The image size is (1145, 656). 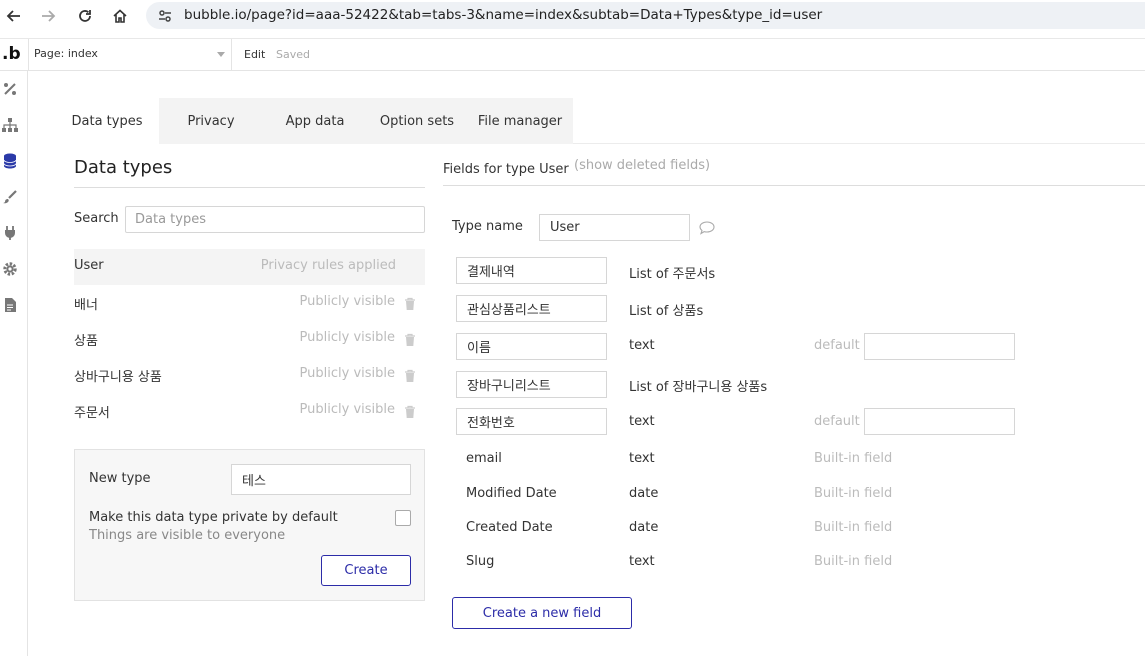 What do you see at coordinates (187, 535) in the screenshot?
I see `visibility-note: Things are visible to everyone` at bounding box center [187, 535].